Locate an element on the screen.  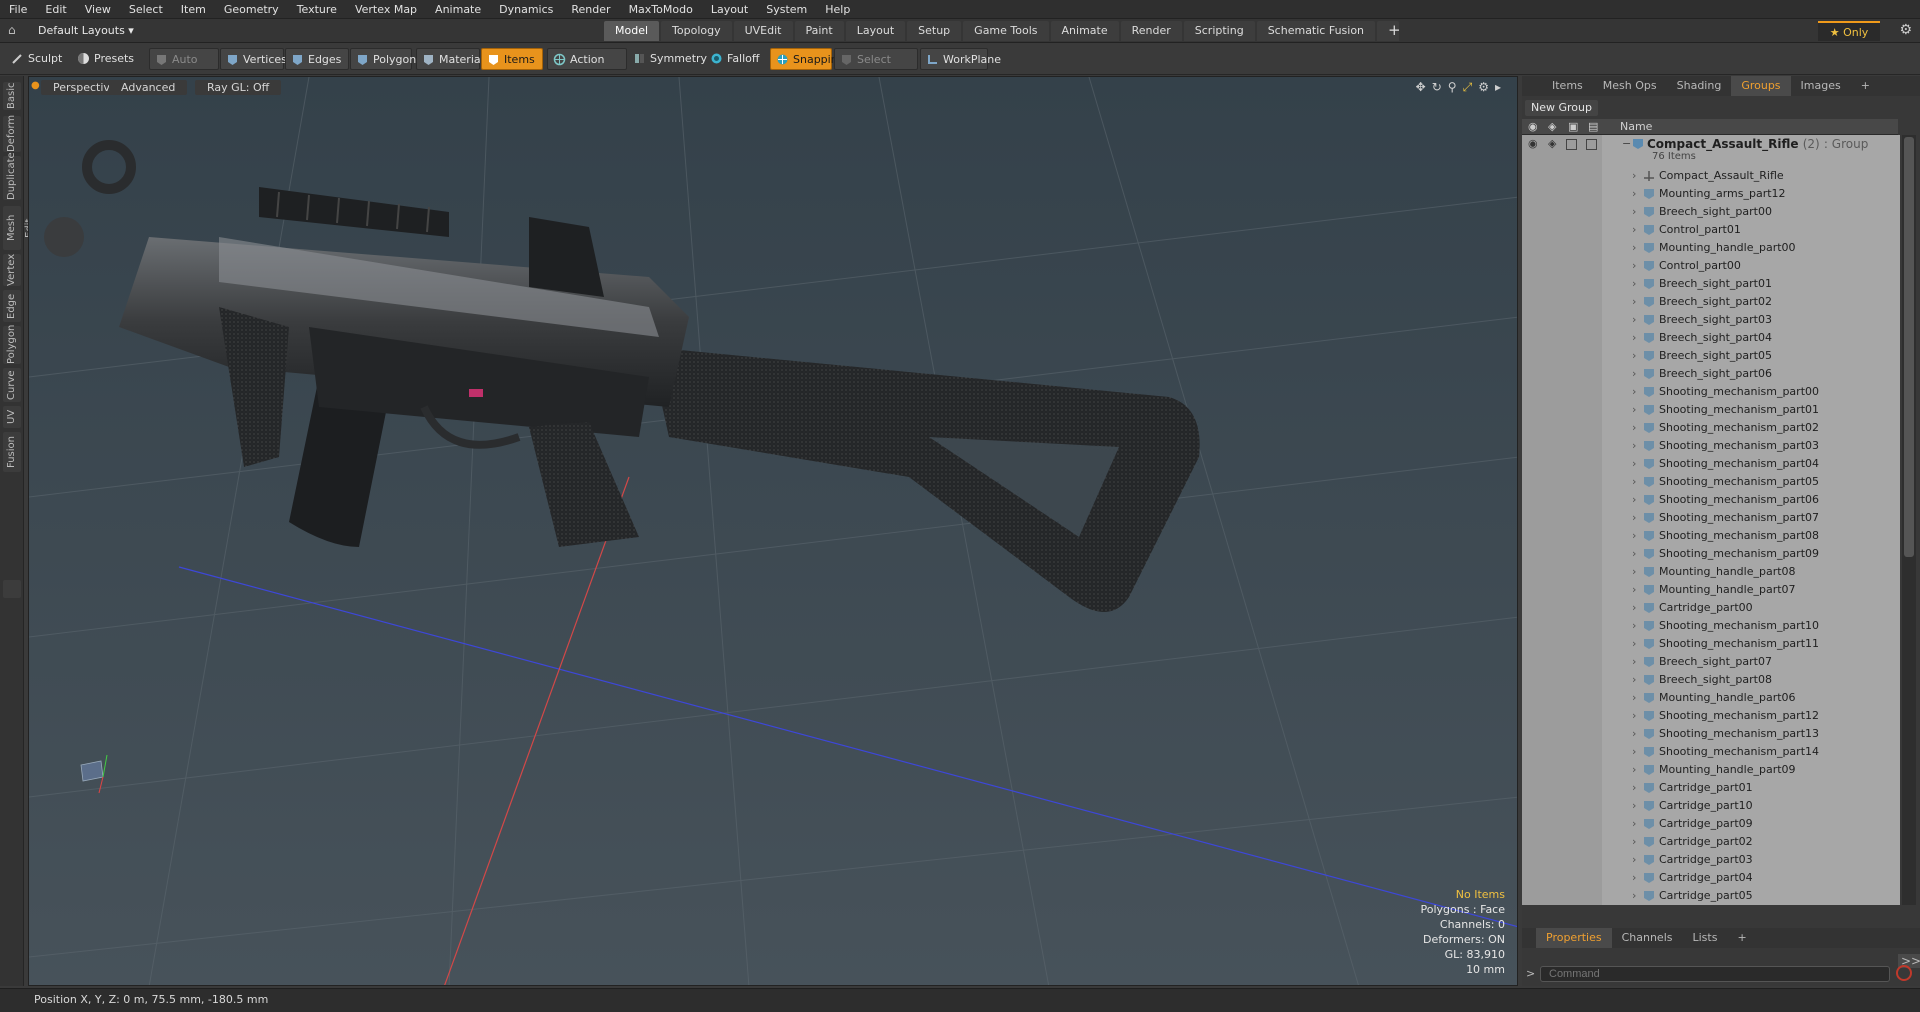
symmetry-button: Symmetry is located at coordinates (667, 59).